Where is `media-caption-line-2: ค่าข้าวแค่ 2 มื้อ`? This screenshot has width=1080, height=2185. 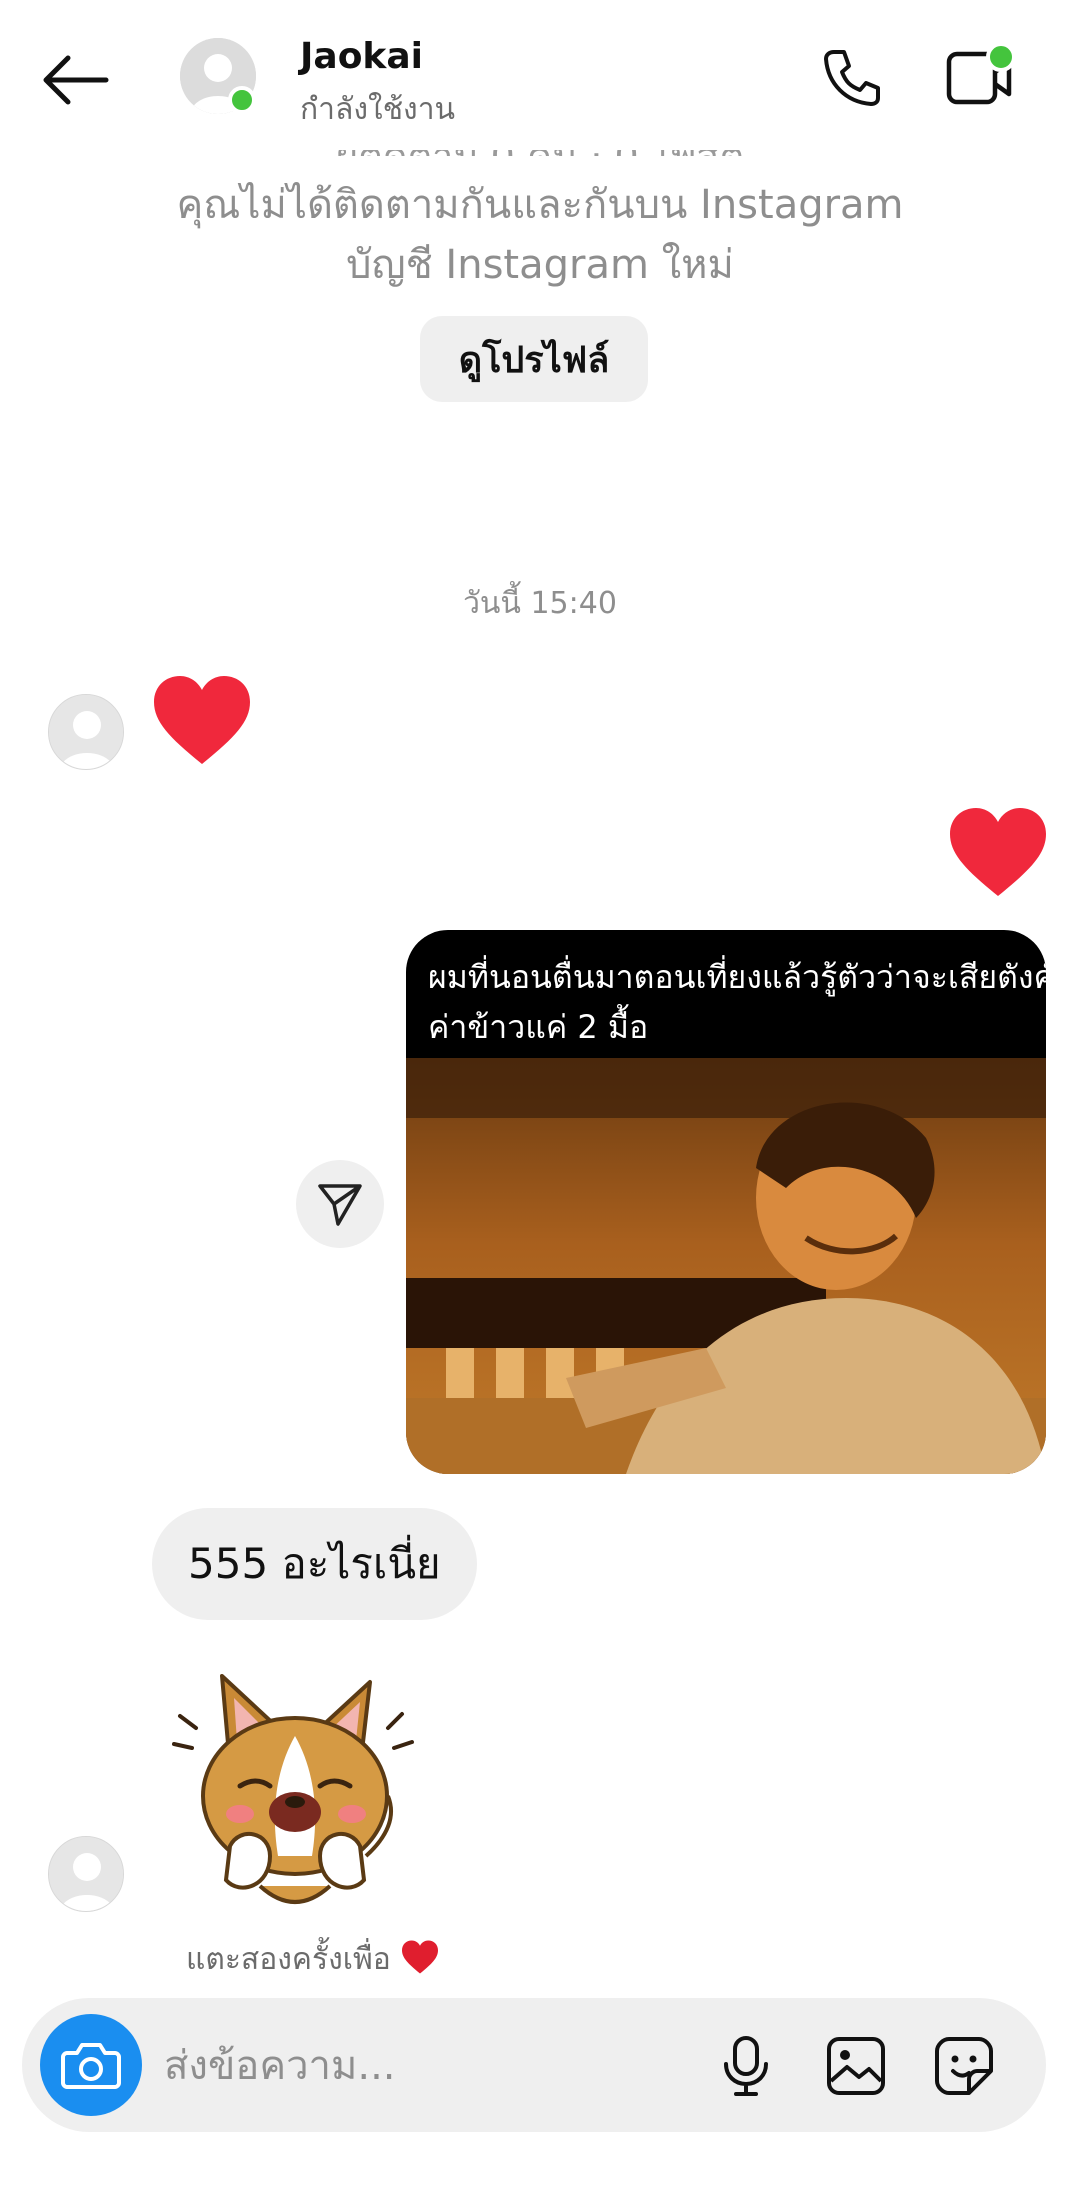 media-caption-line-2: ค่าข้าวแค่ 2 มื้อ is located at coordinates (538, 1027).